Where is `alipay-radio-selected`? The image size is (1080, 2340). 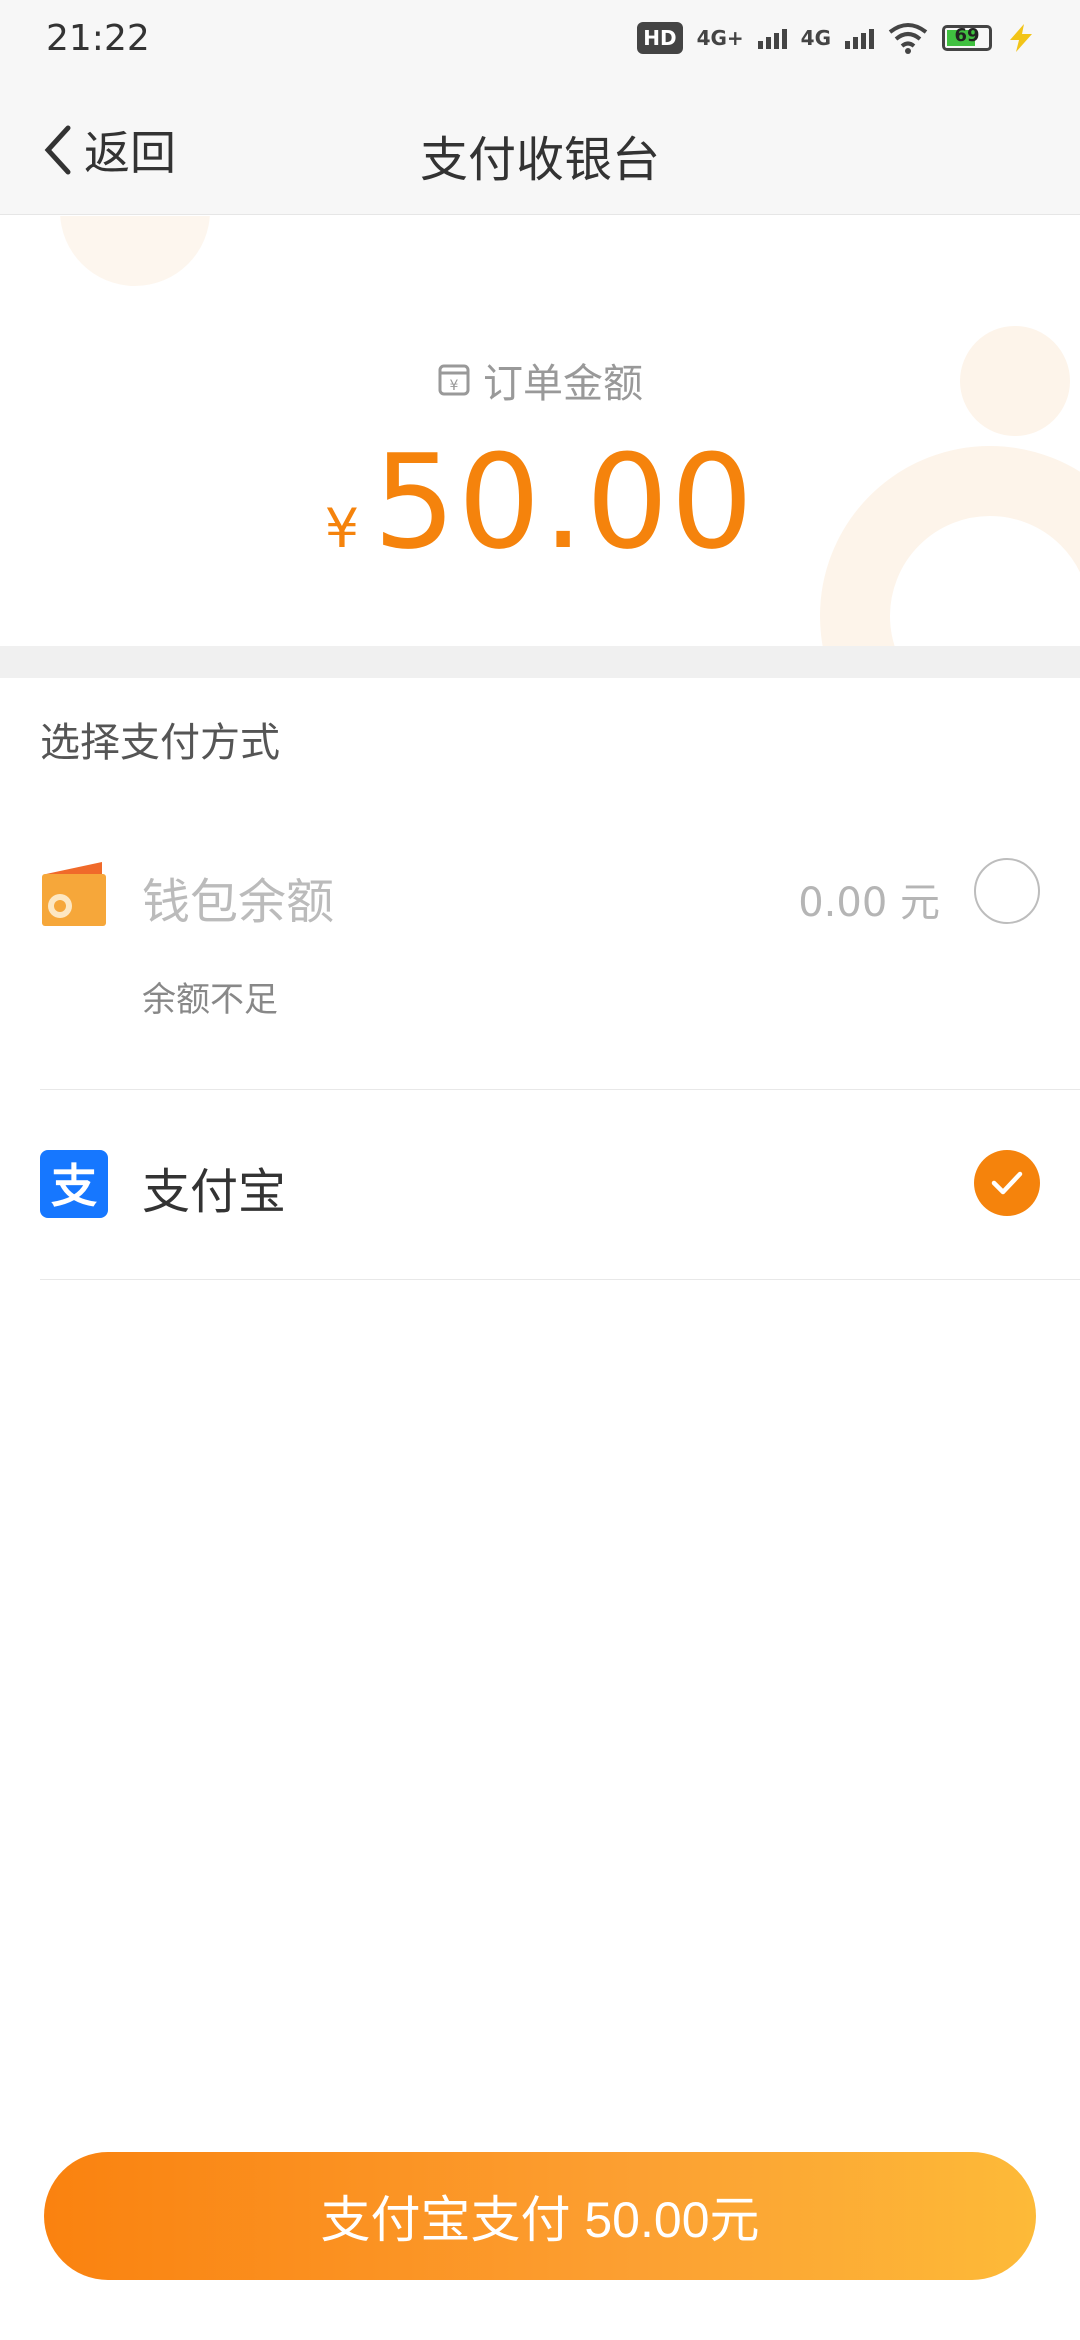 alipay-radio-selected is located at coordinates (1007, 1183).